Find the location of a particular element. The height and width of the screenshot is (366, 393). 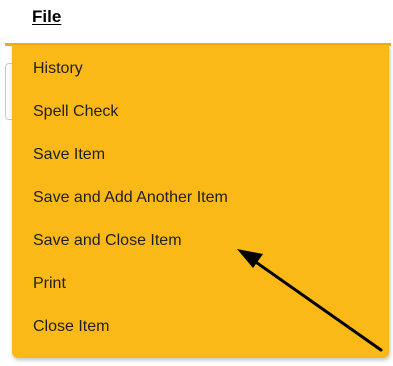

menu-item-save-and-close-item: Save and Close Item is located at coordinates (107, 241).